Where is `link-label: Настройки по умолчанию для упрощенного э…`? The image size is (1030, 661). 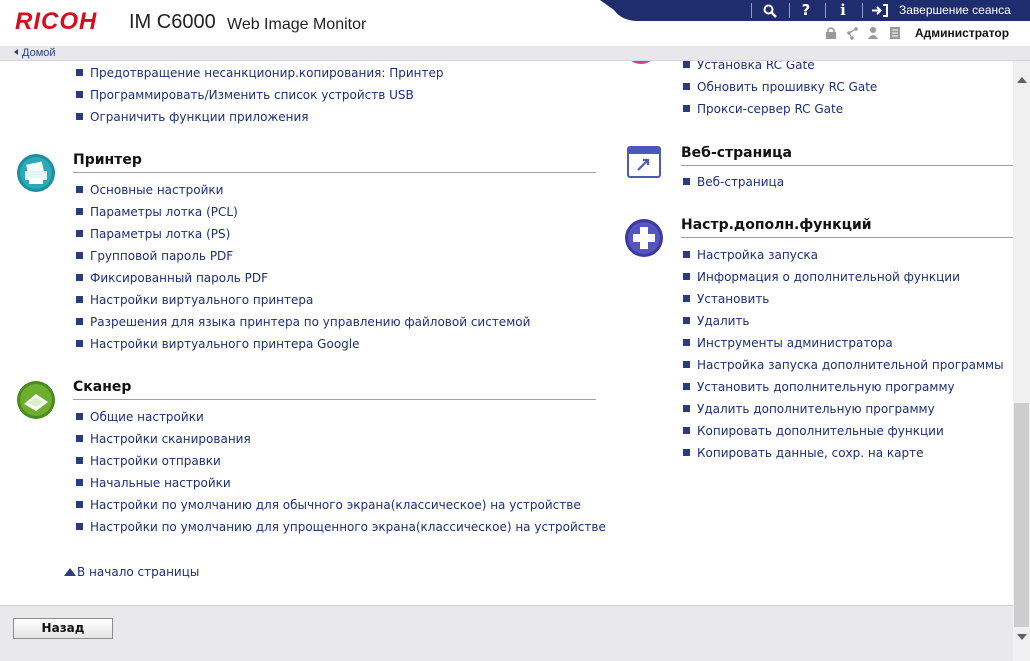 link-label: Настройки по умолчанию для упрощенного э… is located at coordinates (348, 527).